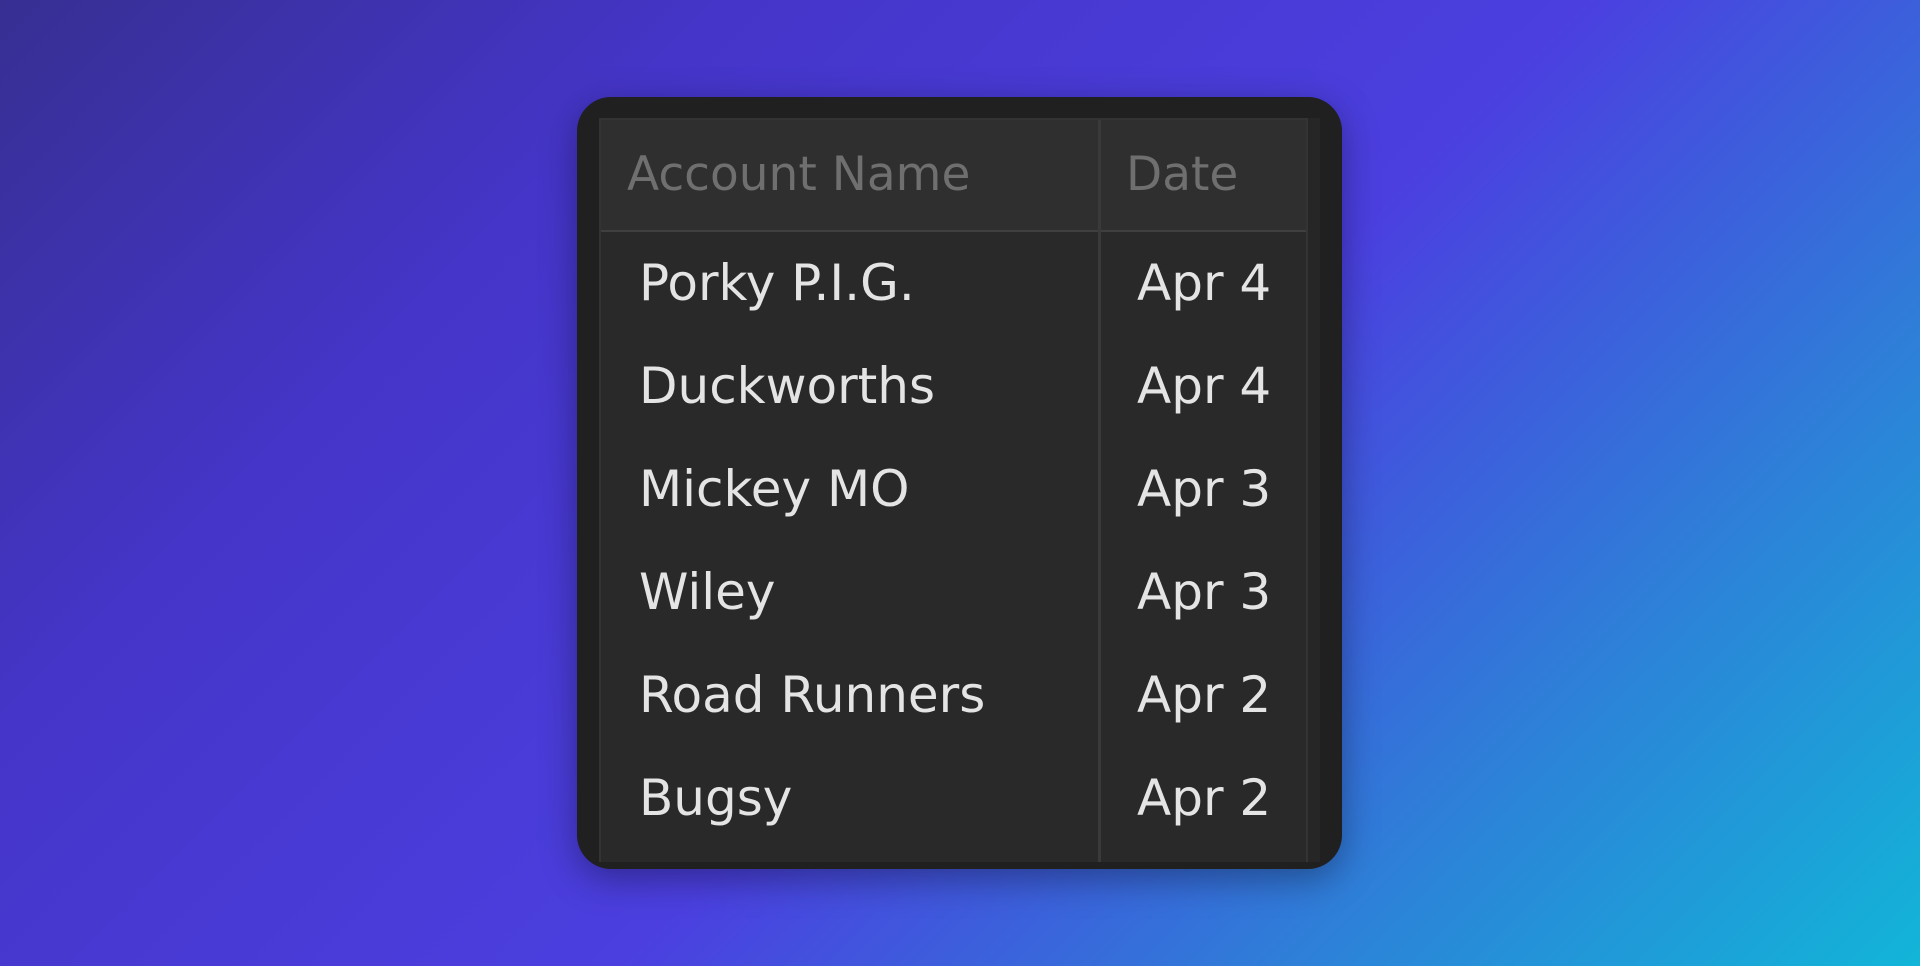 The width and height of the screenshot is (1920, 966). Describe the element at coordinates (1313, 490) in the screenshot. I see `table-edge-scroll-area` at that location.